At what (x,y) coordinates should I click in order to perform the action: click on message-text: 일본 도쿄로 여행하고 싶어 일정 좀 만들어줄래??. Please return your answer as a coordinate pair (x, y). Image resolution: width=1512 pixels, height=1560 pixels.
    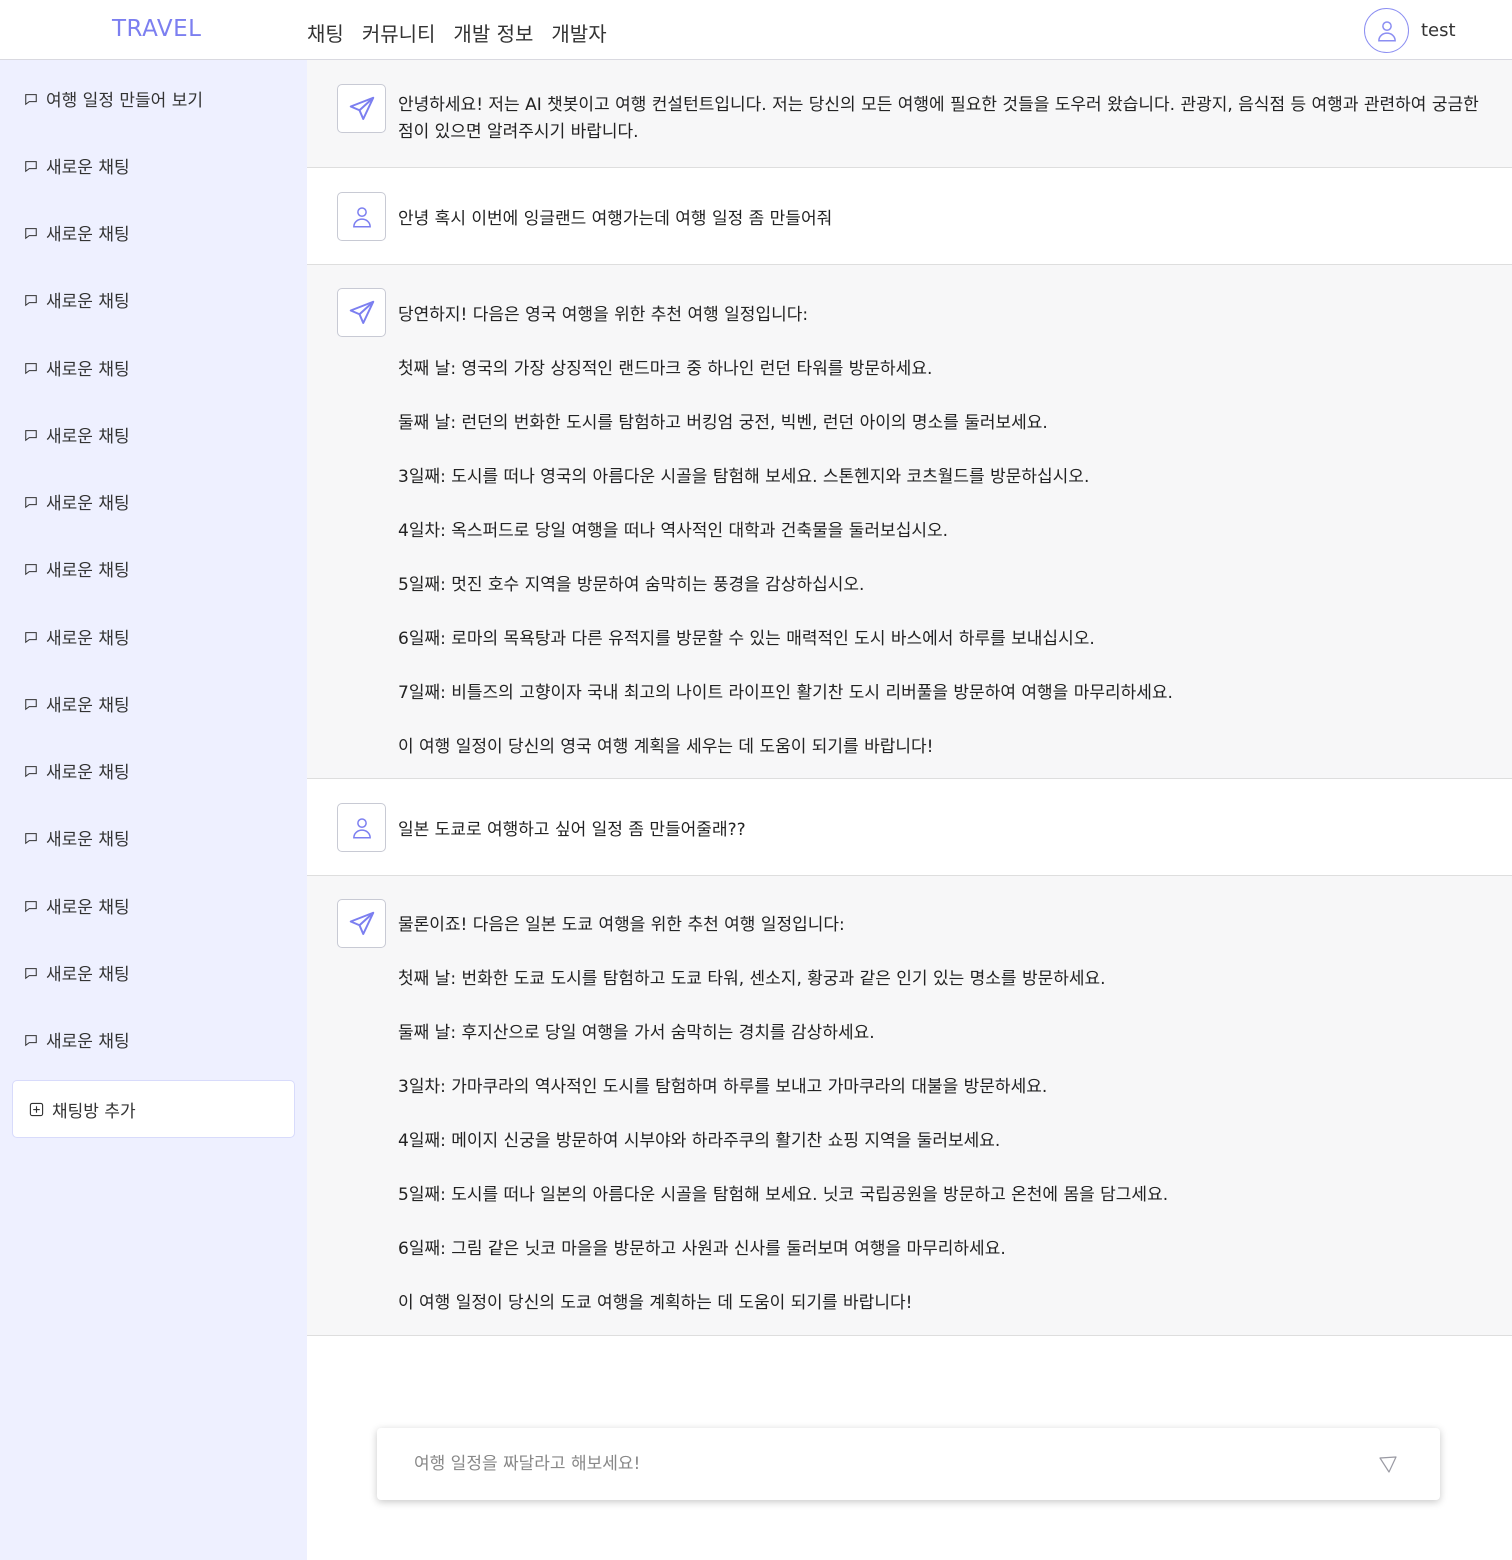
    Looking at the image, I should click on (572, 830).